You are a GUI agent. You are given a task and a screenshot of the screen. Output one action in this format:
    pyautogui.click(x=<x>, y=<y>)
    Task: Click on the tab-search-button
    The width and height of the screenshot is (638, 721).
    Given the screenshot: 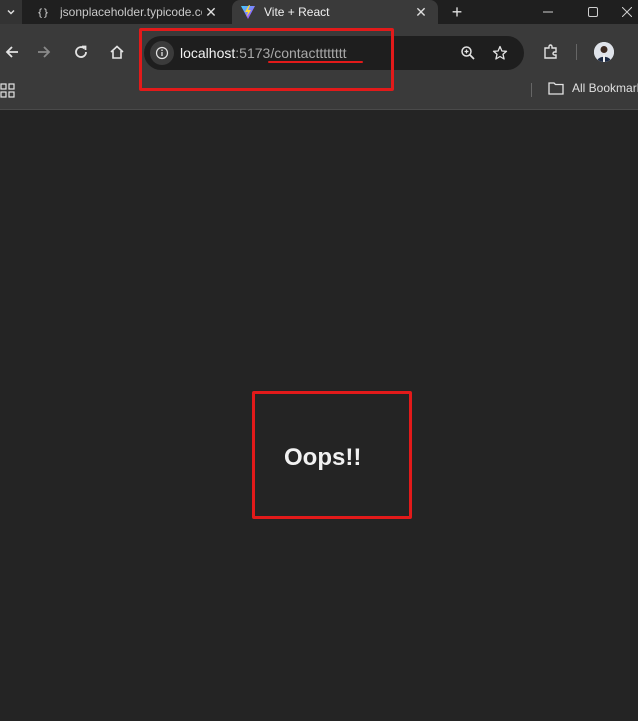 What is the action you would take?
    pyautogui.click(x=11, y=12)
    